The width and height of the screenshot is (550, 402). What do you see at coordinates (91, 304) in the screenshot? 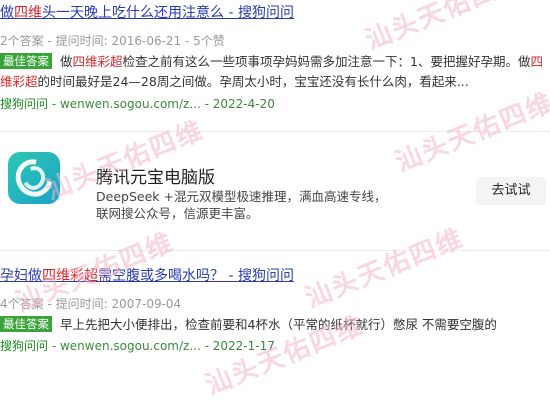
I see `result-meta: 4个答案 - 提问时间: 2007-09-04` at bounding box center [91, 304].